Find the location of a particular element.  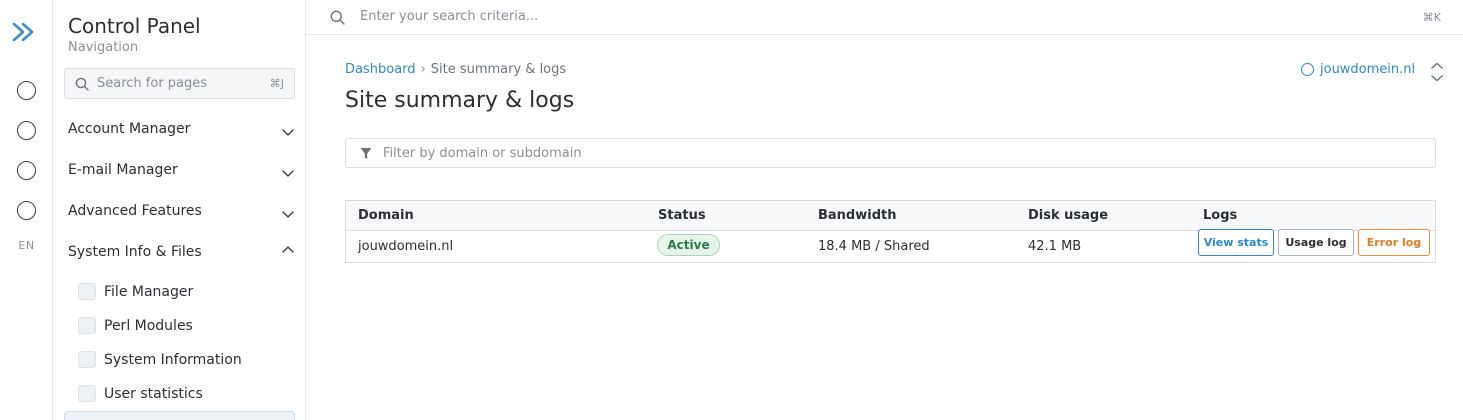

sidebar-item-advanced-features: Advanced Features is located at coordinates (183, 215).